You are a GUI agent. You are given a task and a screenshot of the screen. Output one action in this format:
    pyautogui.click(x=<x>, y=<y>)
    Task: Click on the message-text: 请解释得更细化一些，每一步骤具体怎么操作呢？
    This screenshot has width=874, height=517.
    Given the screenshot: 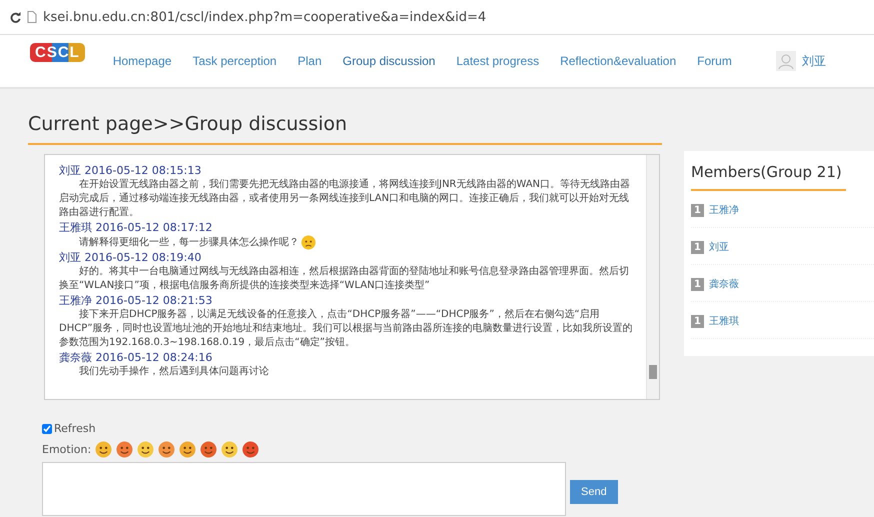 What is the action you would take?
    pyautogui.click(x=189, y=242)
    